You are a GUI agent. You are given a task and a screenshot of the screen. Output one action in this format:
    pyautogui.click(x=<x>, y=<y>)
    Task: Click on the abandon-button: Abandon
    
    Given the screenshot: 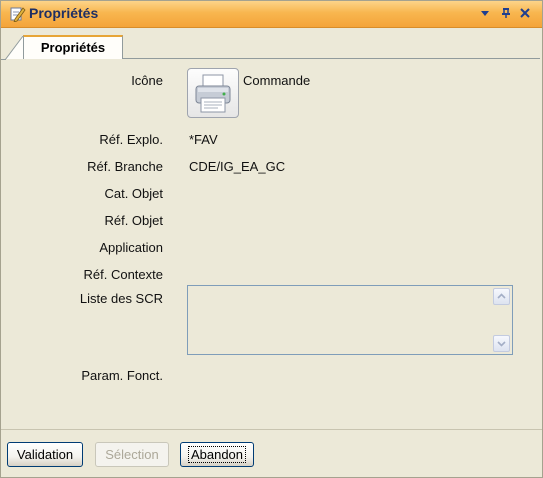 What is the action you would take?
    pyautogui.click(x=217, y=454)
    